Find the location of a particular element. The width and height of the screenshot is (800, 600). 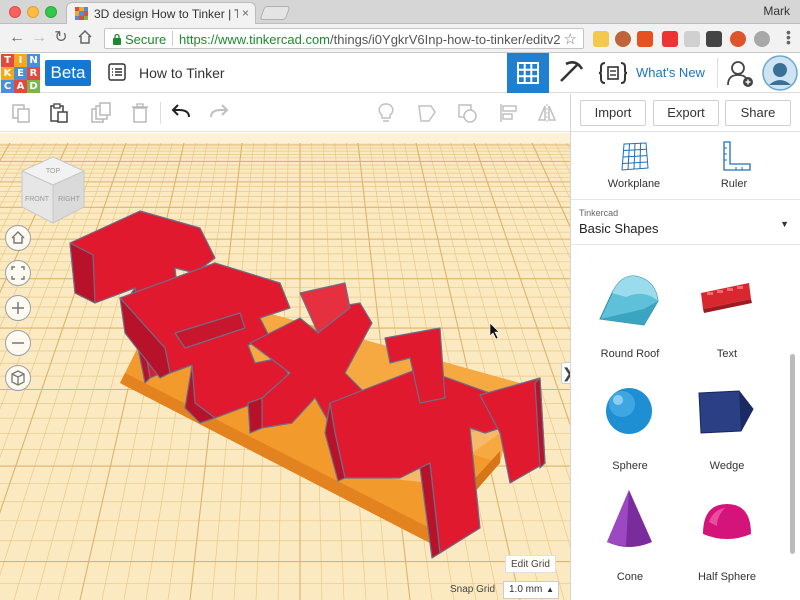

half-sphere-icon is located at coordinates (727, 521).